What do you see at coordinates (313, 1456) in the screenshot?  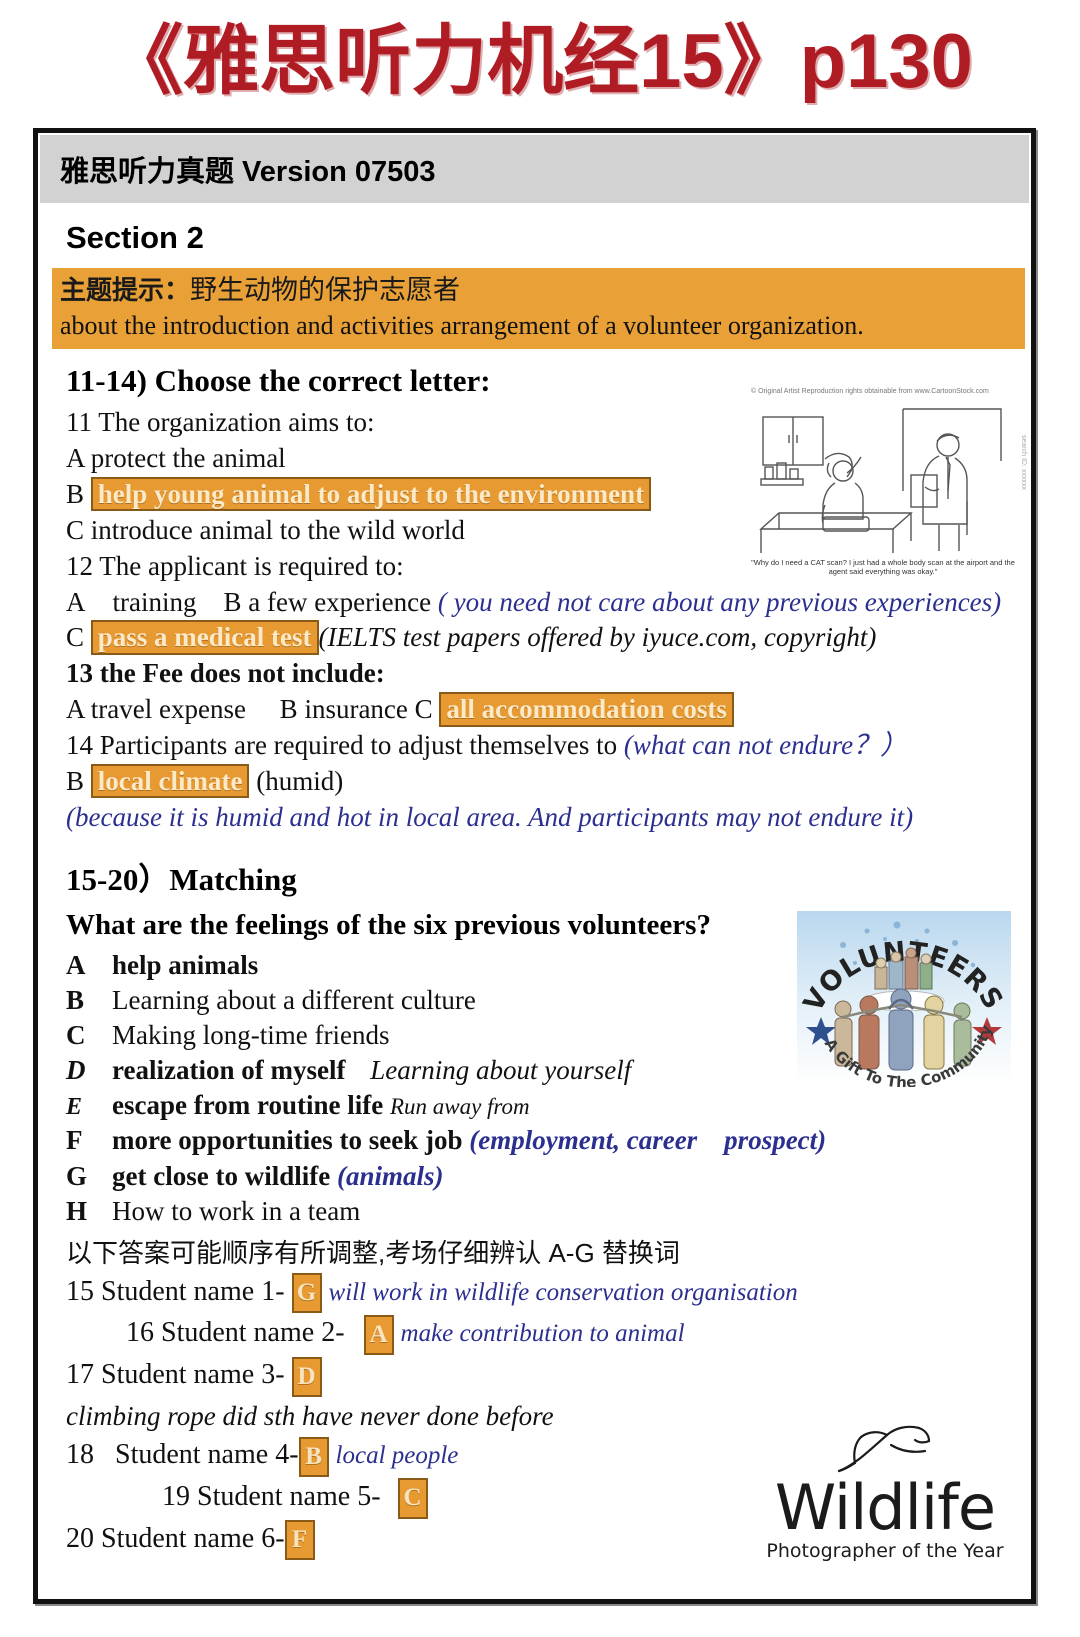 I see `answer-letter-18: B` at bounding box center [313, 1456].